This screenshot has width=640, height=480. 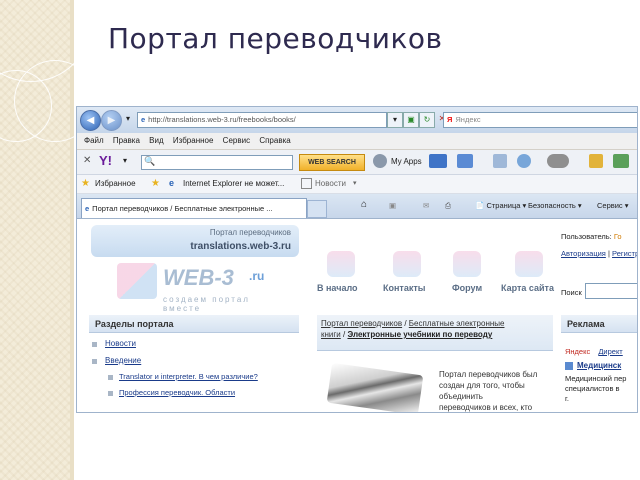 What do you see at coordinates (337, 288) in the screenshot?
I see `nav-home: В начало` at bounding box center [337, 288].